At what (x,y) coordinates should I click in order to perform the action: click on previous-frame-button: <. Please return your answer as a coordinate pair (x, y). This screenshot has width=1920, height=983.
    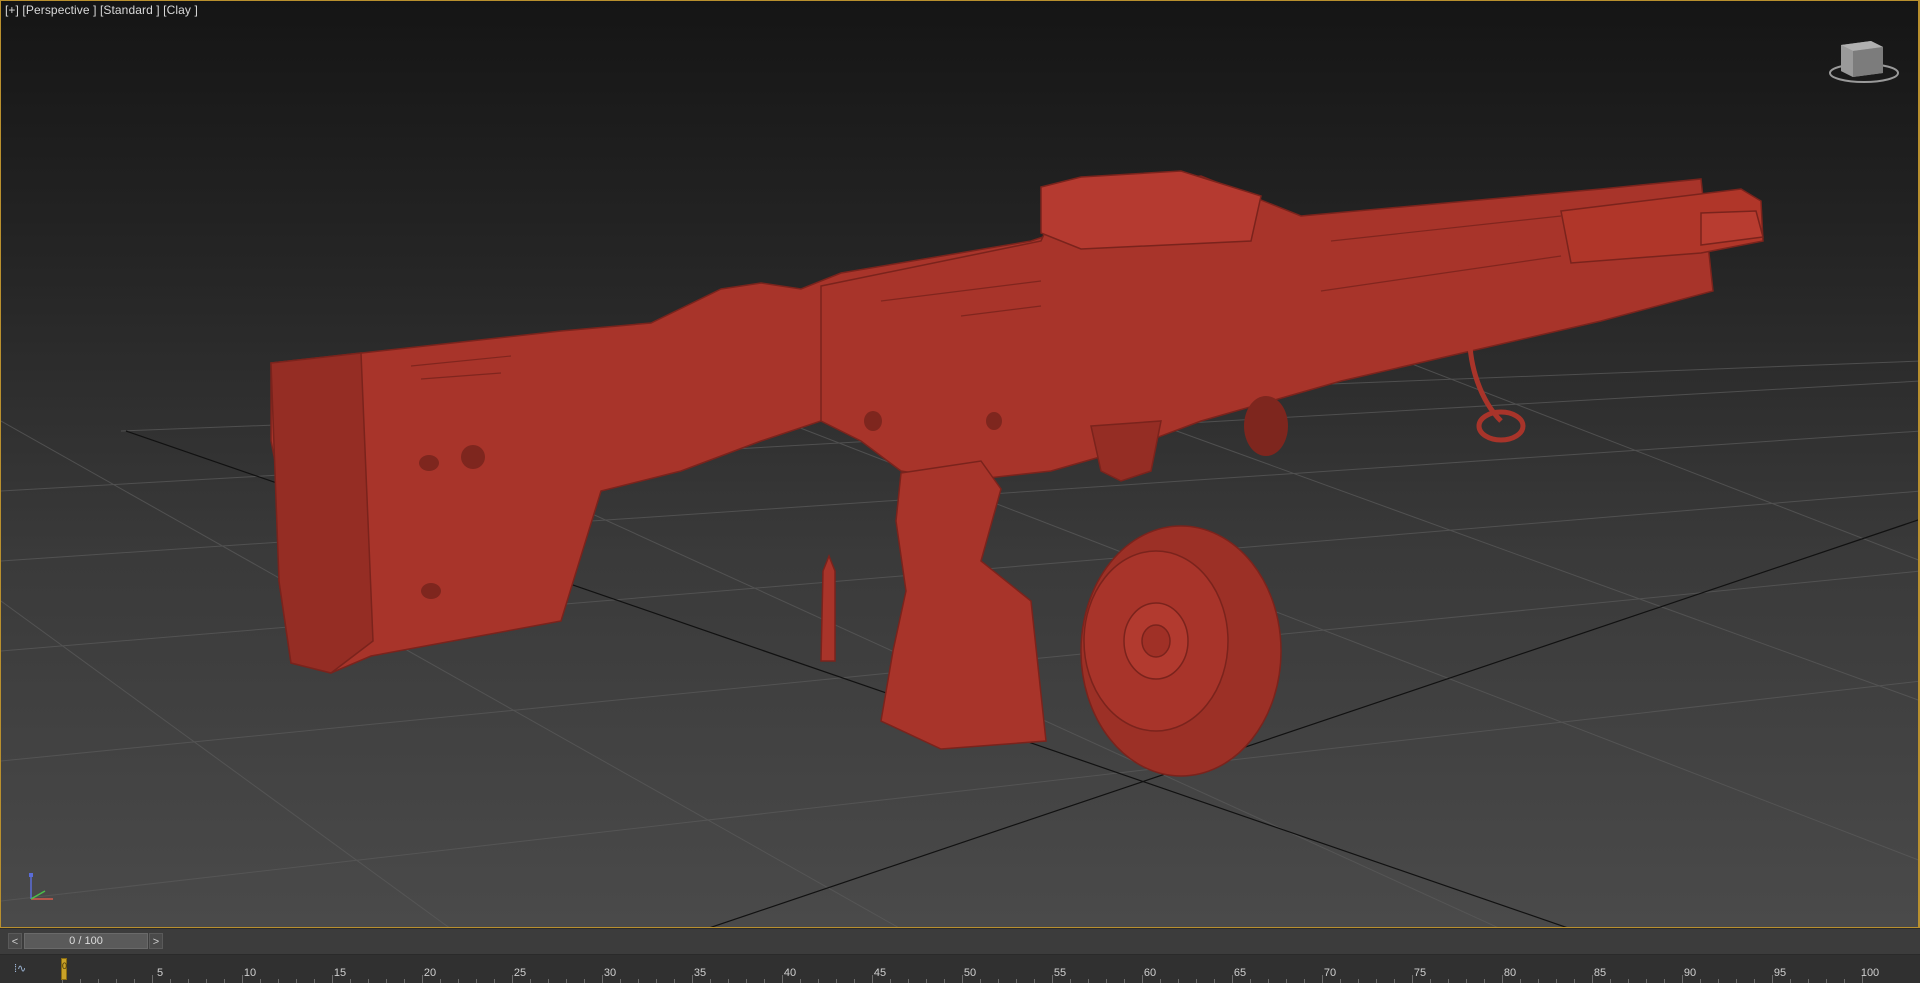
    Looking at the image, I should click on (15, 941).